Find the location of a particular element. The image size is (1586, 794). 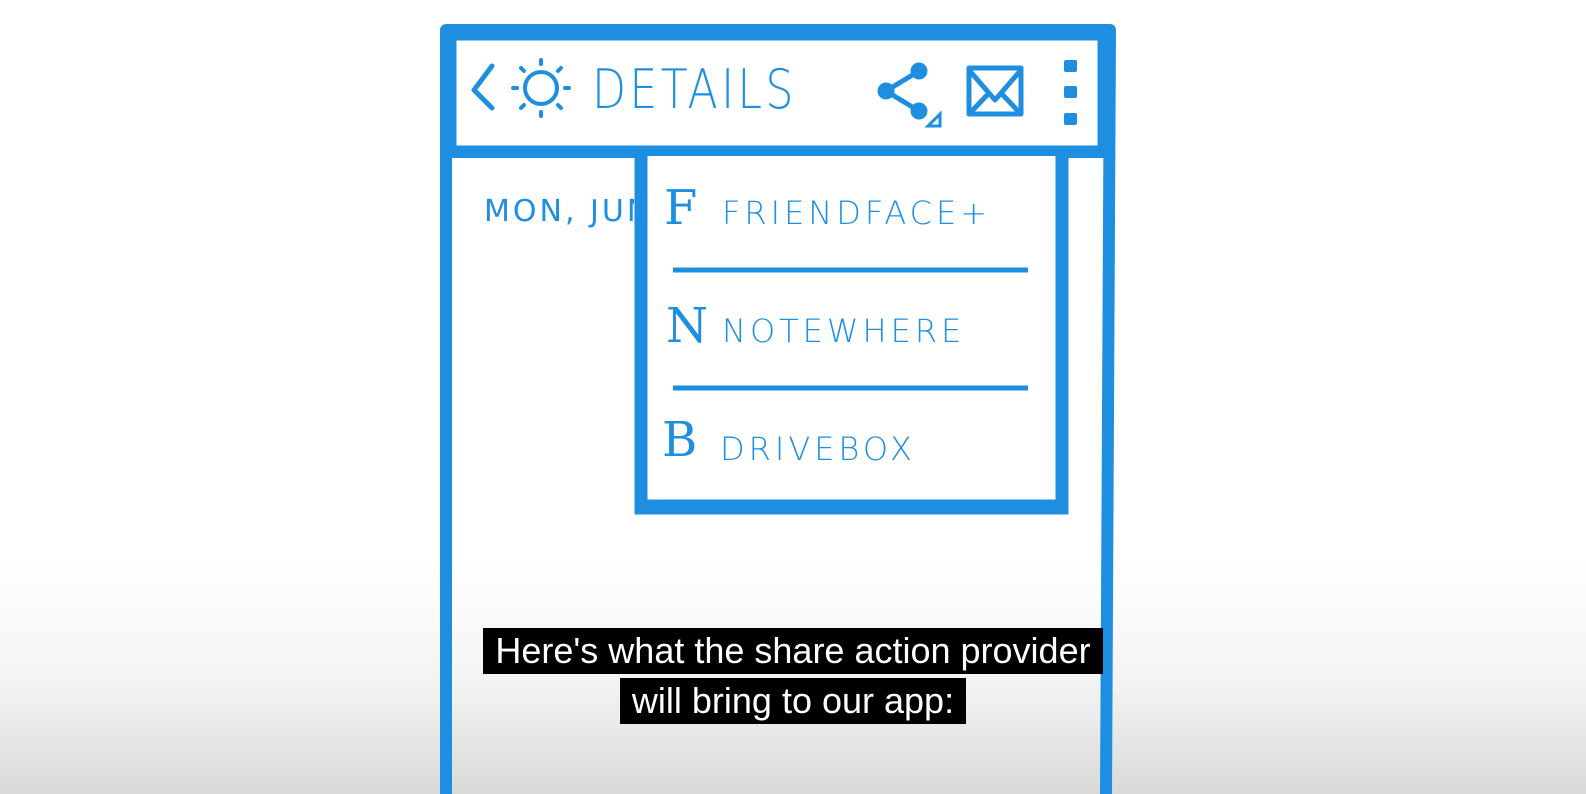

share-menu-item-label: NOTEWHERE is located at coordinates (844, 331).